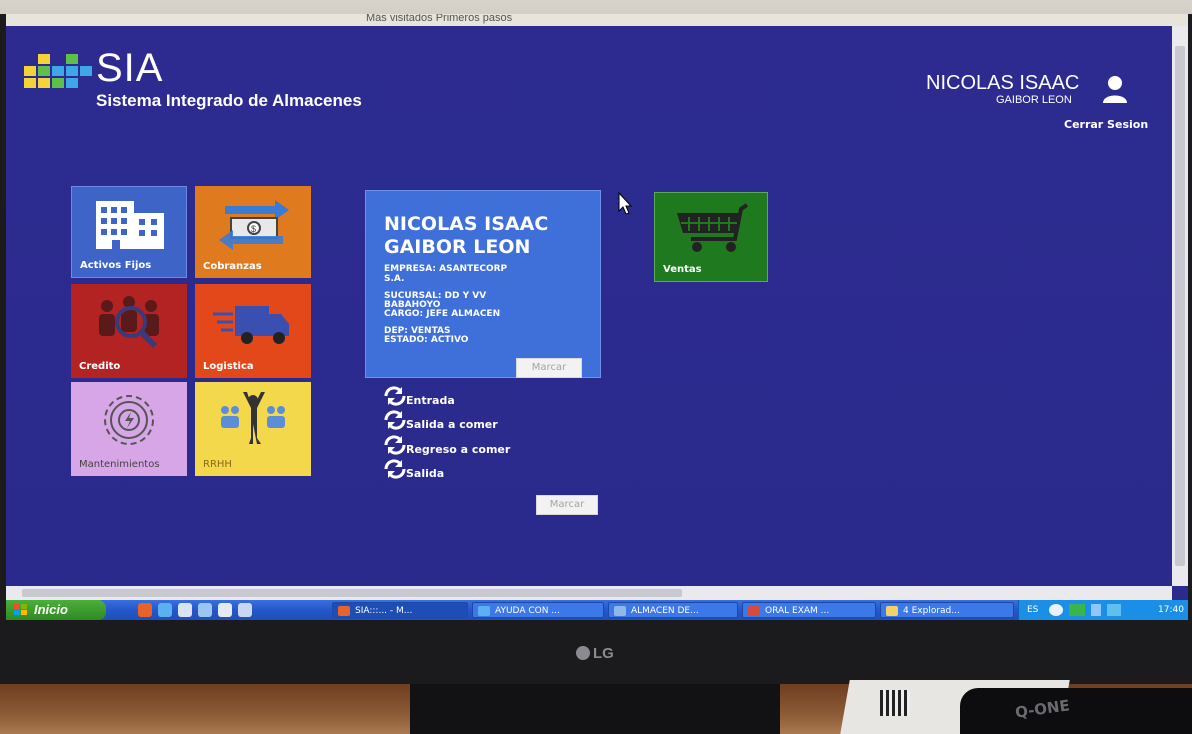  I want to click on gear-icon, so click(129, 420).